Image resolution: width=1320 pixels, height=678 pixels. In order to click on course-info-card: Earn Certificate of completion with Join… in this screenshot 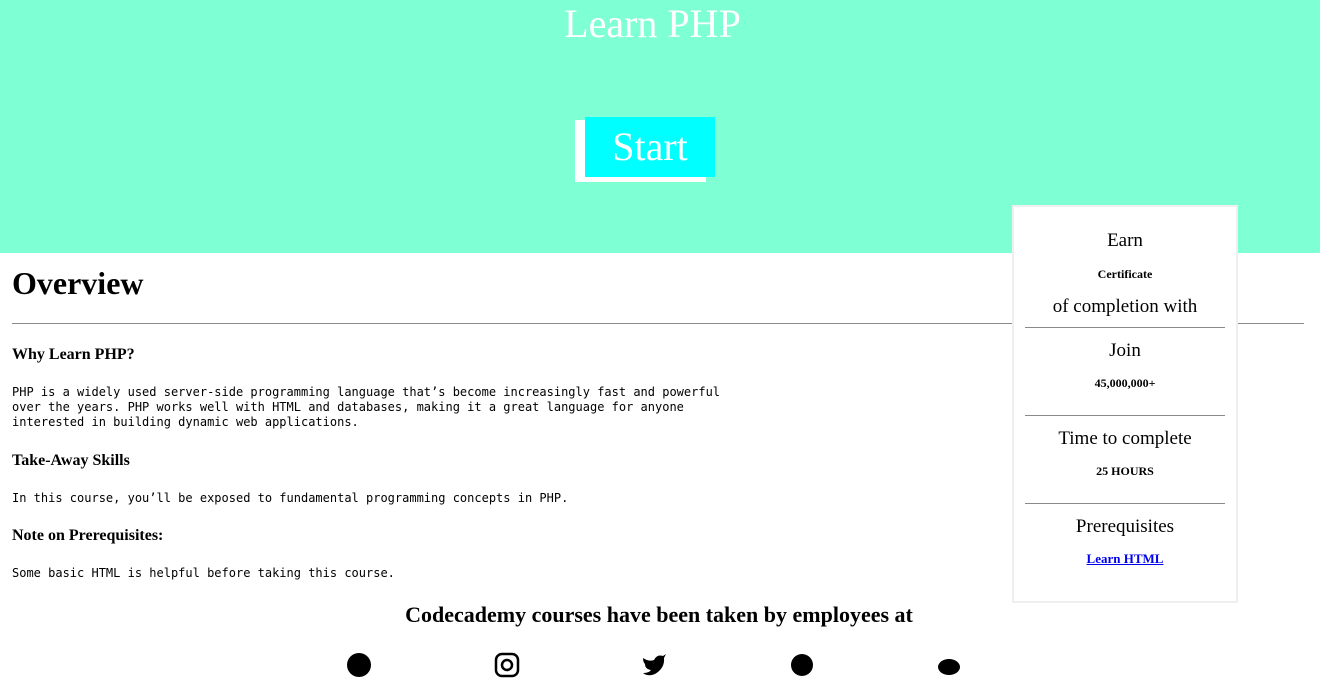, I will do `click(1125, 404)`.